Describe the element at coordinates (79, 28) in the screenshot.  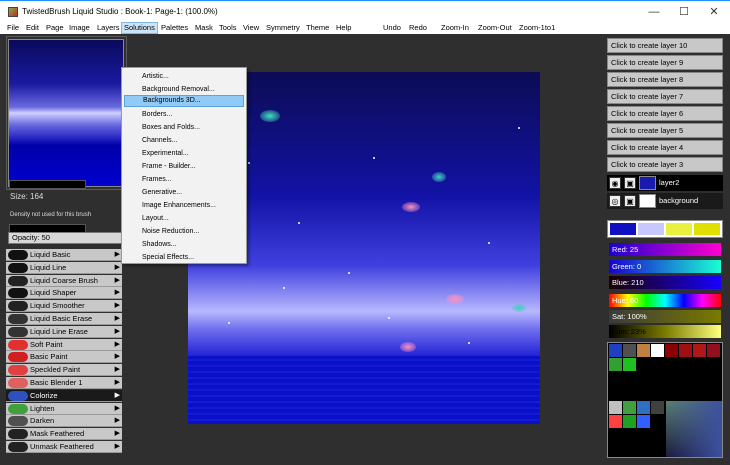
I see `menu-image: Image` at that location.